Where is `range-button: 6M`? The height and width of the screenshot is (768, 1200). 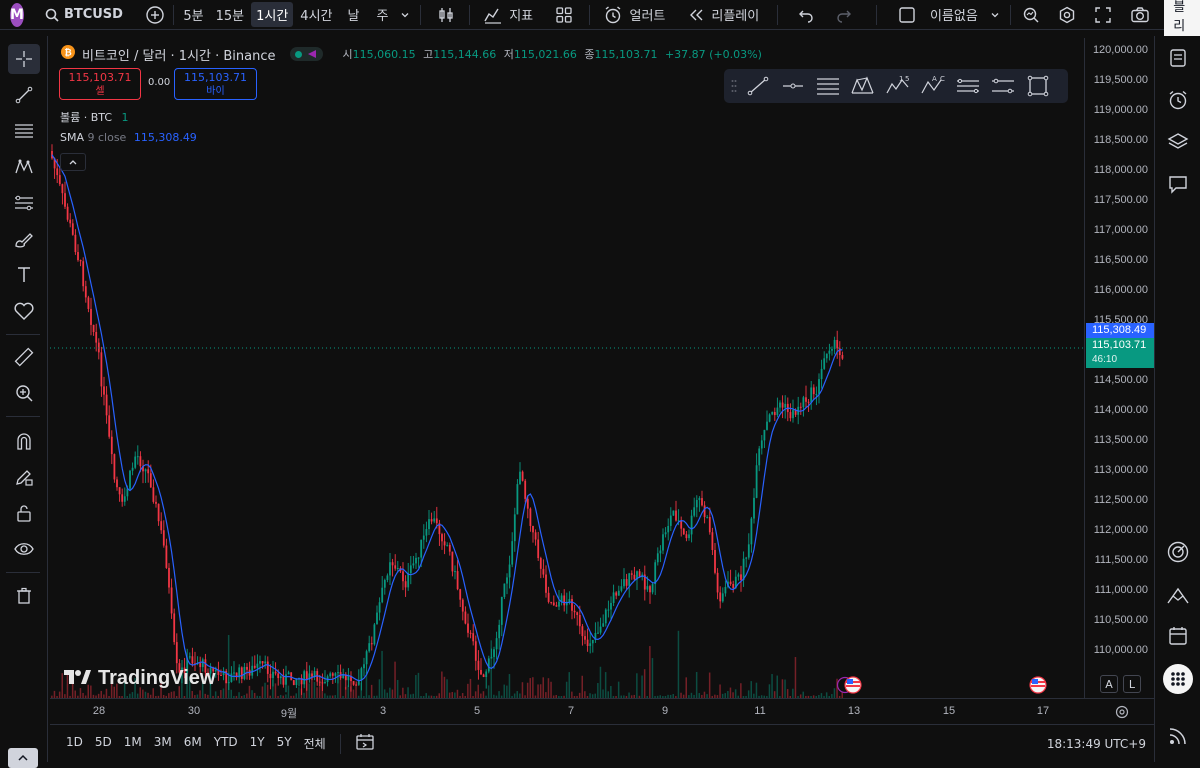
range-button: 6M is located at coordinates (193, 743).